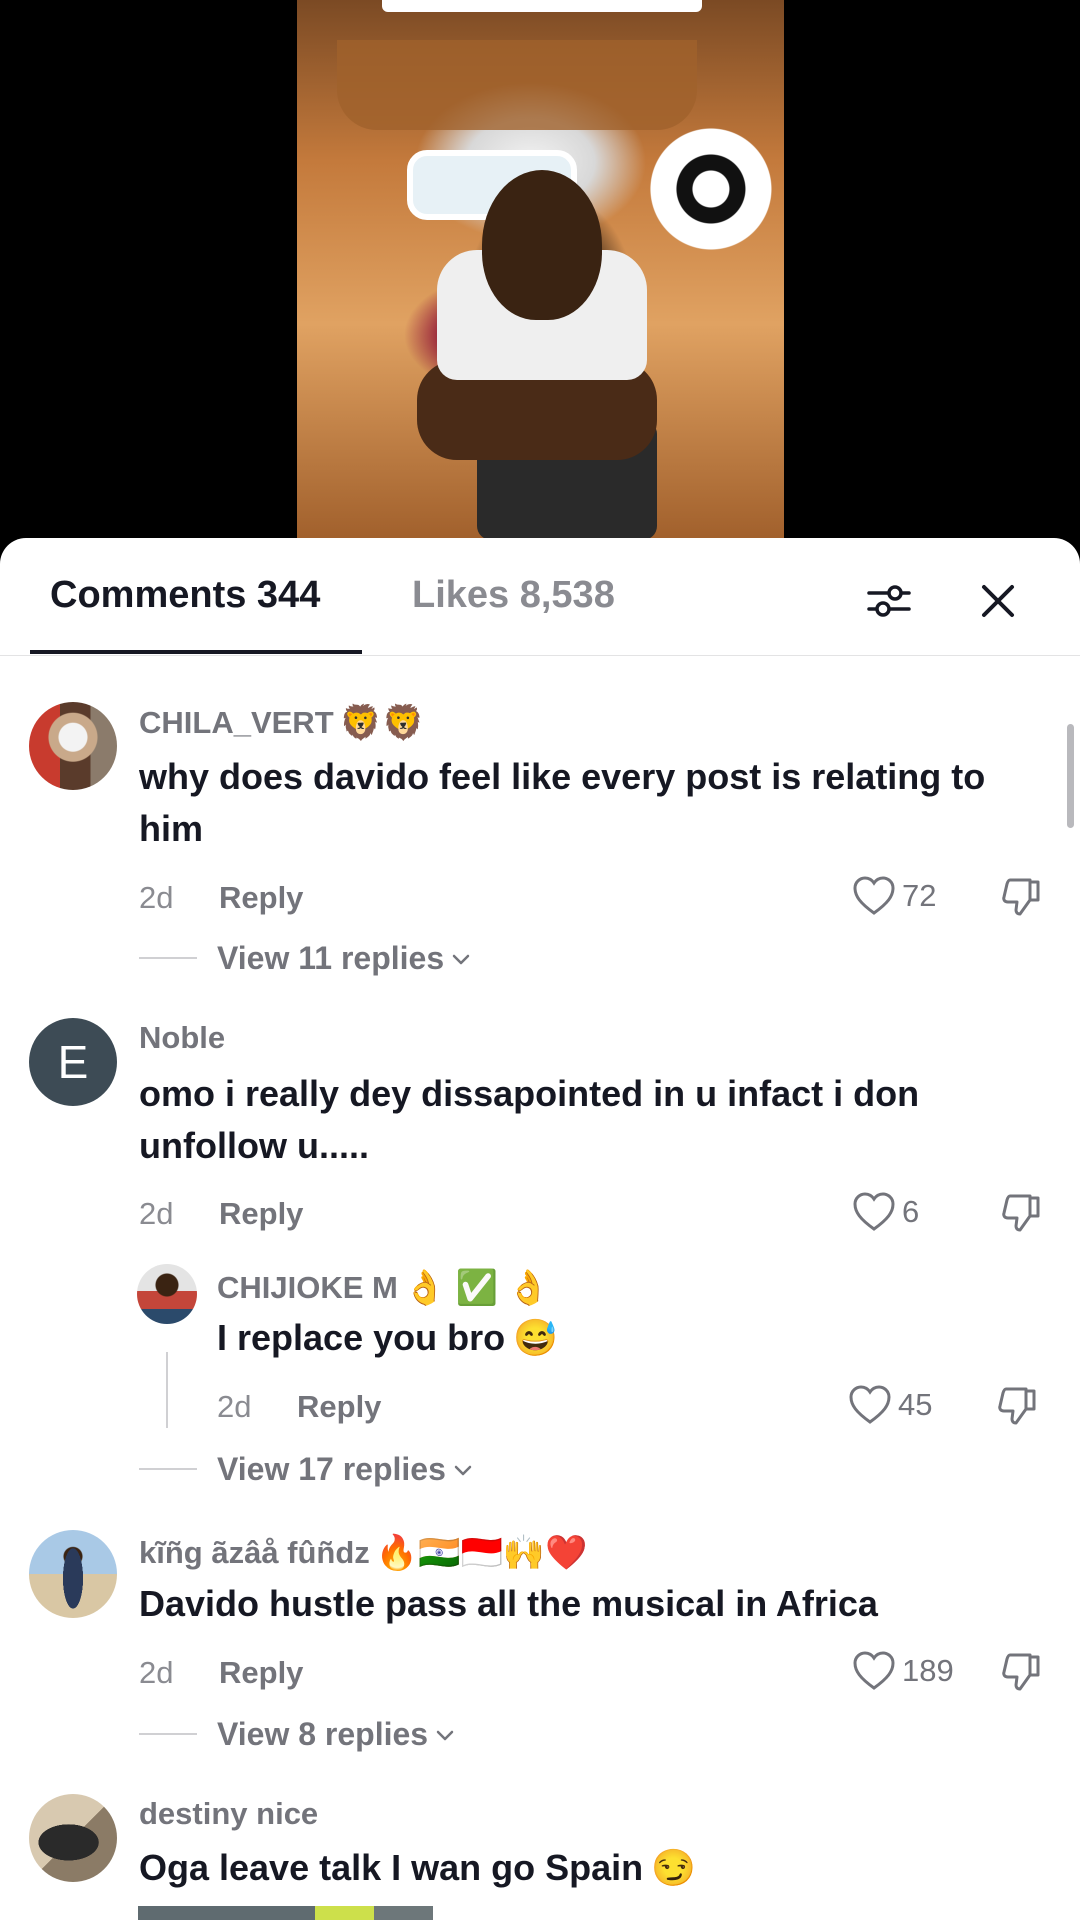 The image size is (1080, 1920). What do you see at coordinates (167, 1390) in the screenshot?
I see `thread-line` at bounding box center [167, 1390].